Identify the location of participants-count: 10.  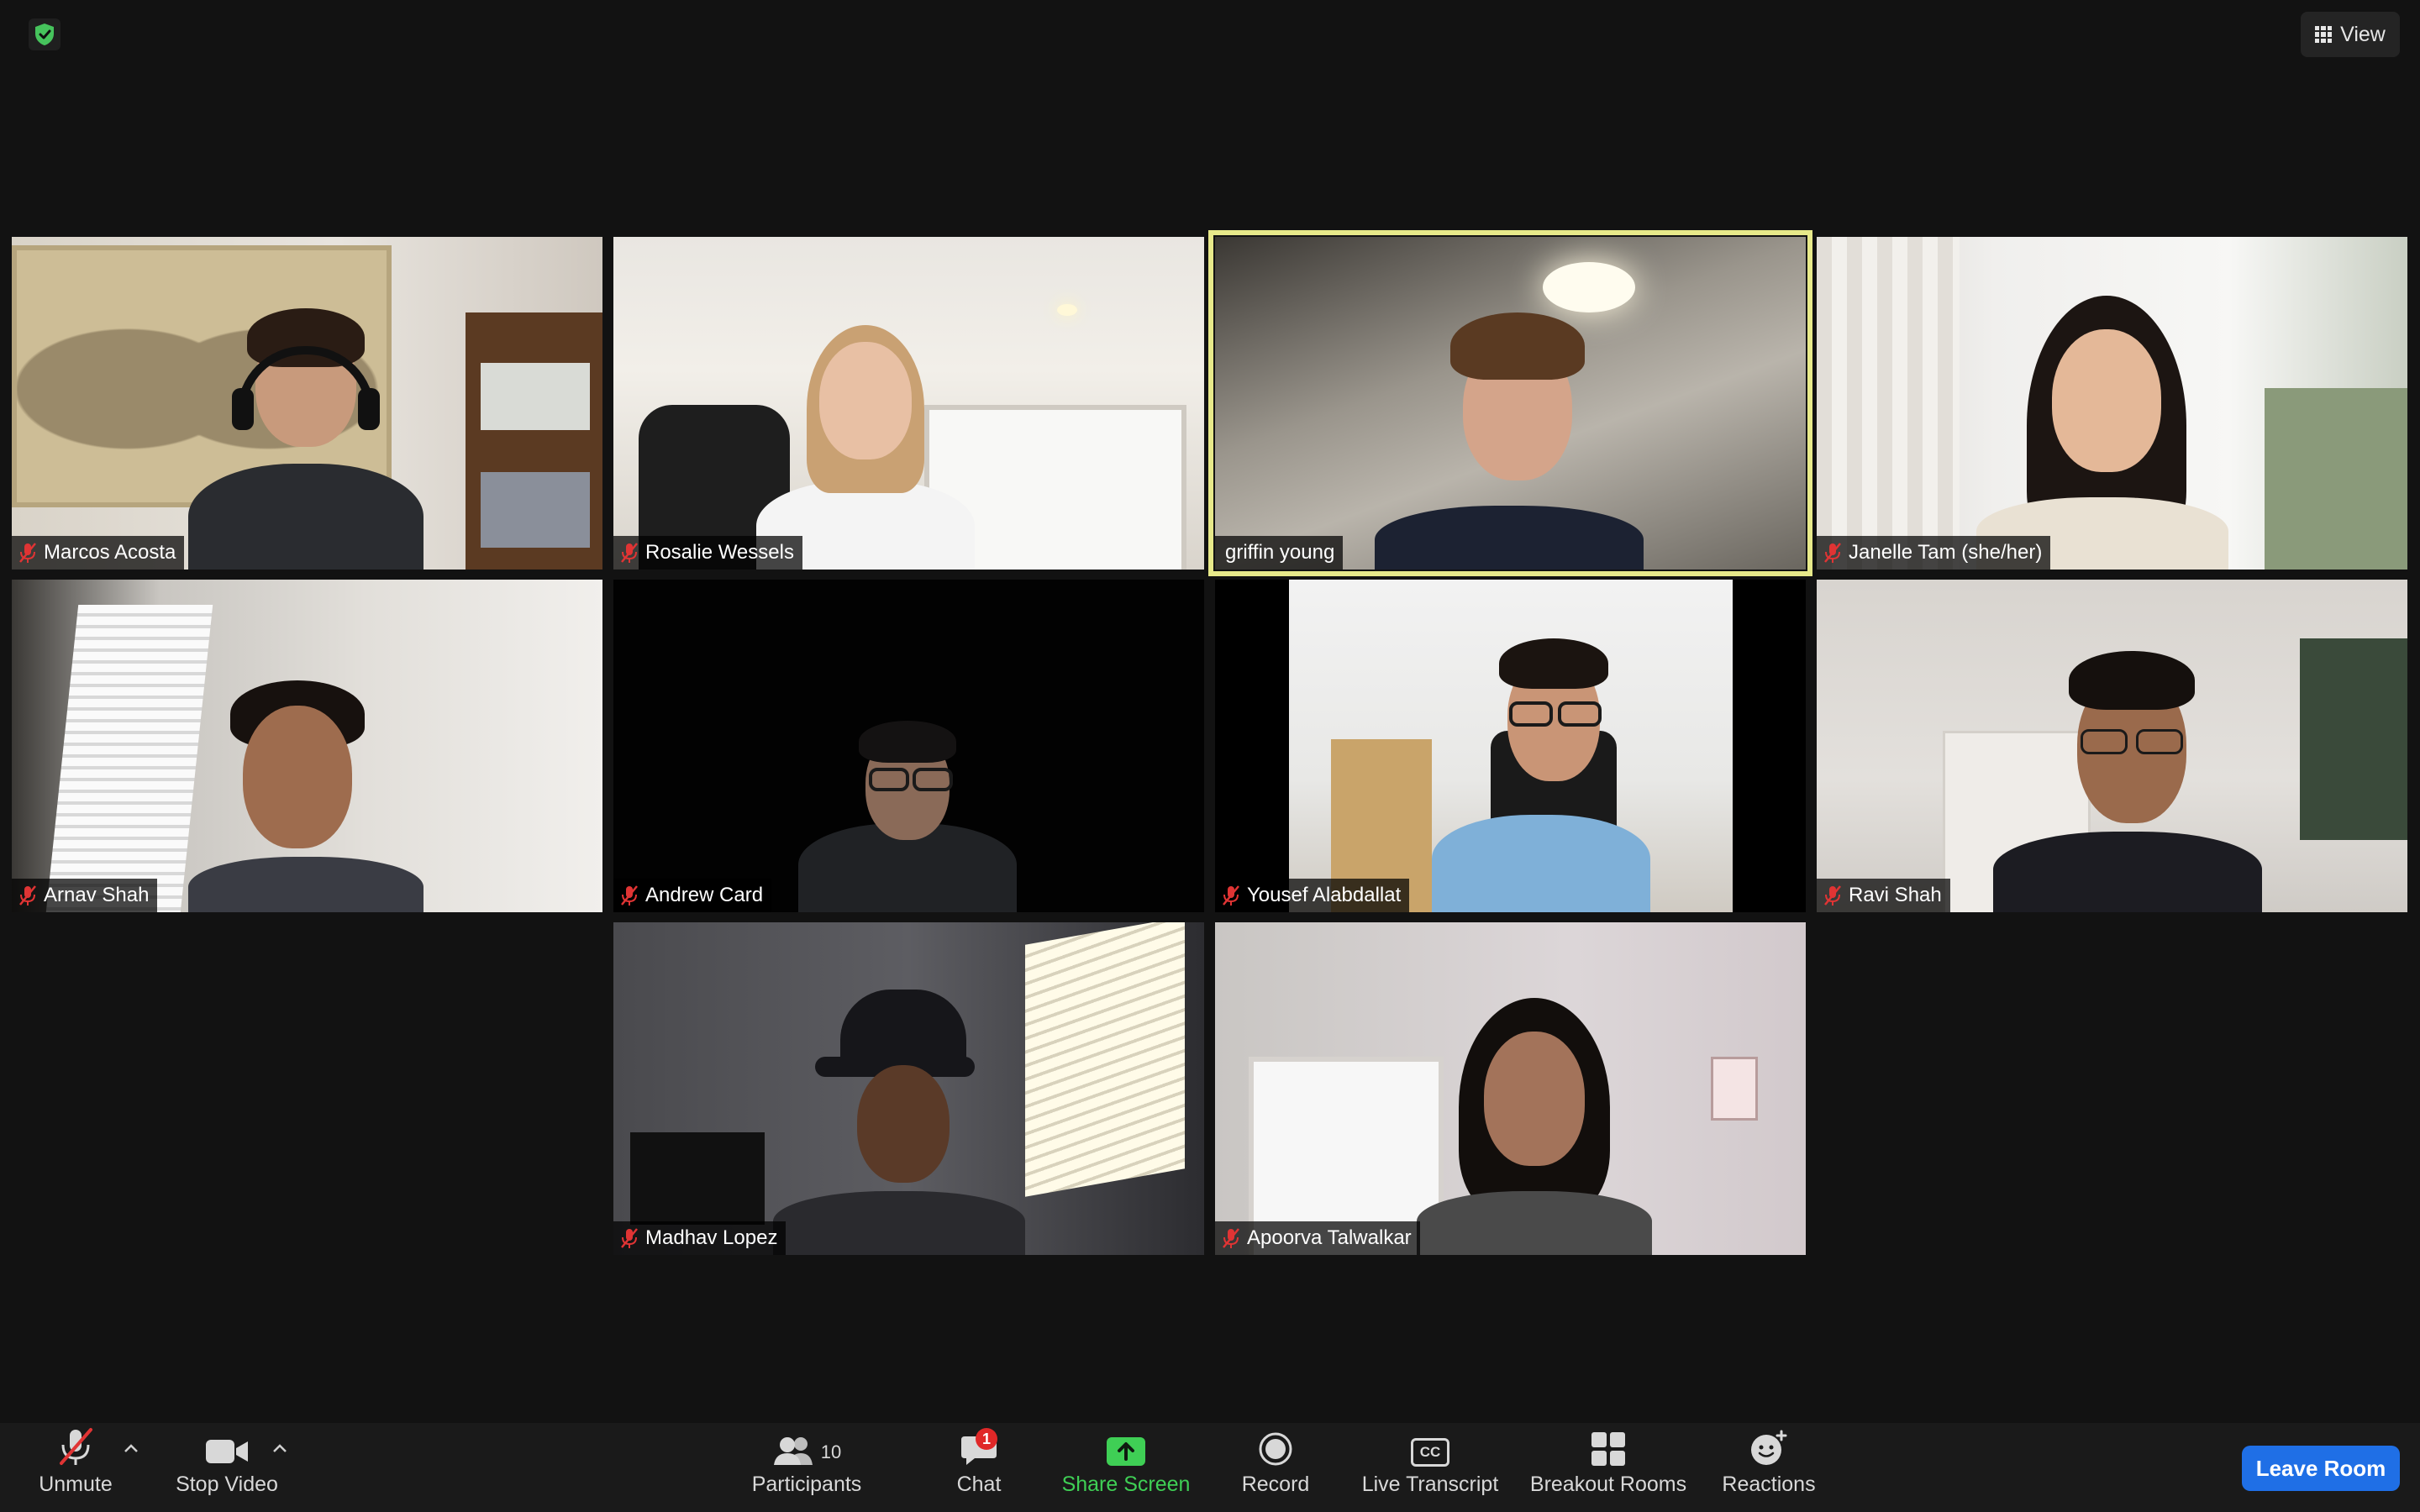
(831, 1451).